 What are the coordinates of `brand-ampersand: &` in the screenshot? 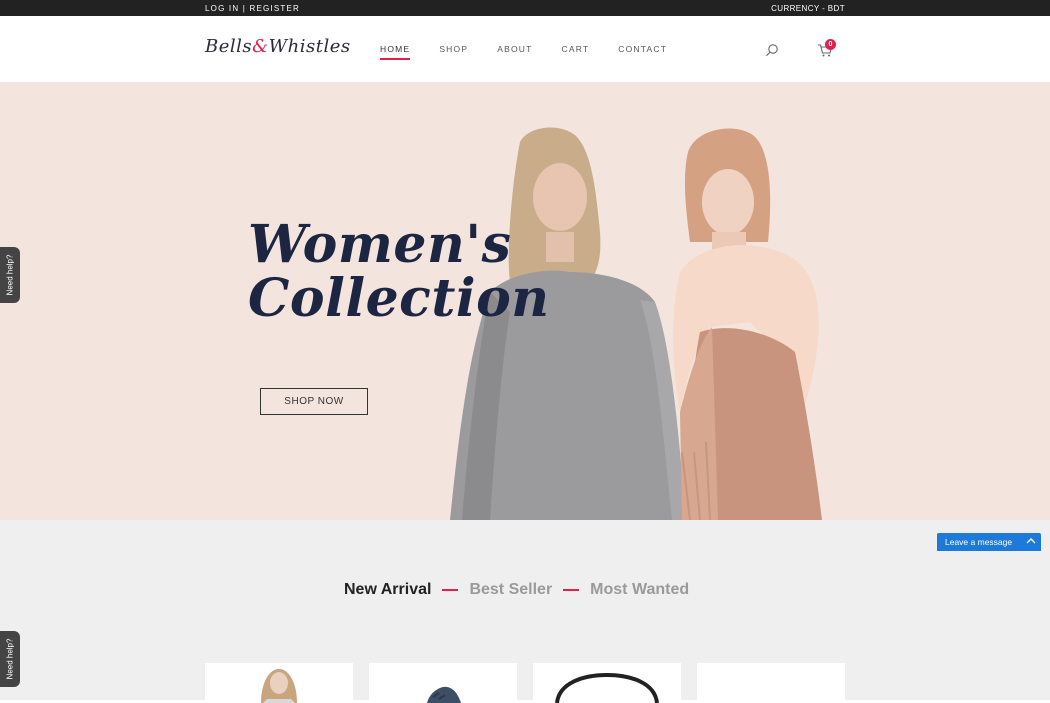 It's located at (260, 46).